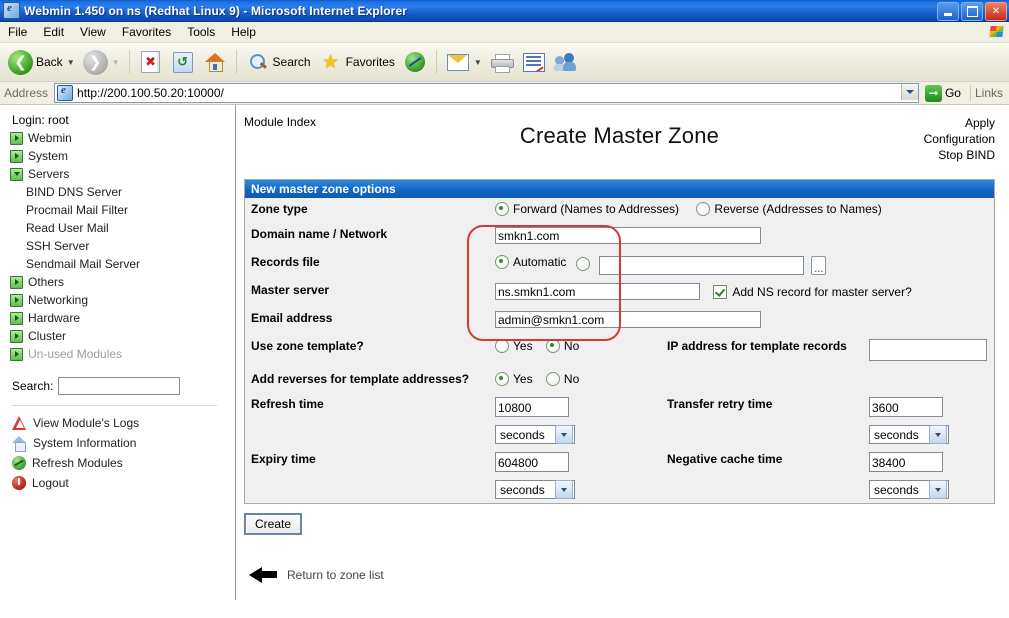 Image resolution: width=1009 pixels, height=618 pixels. What do you see at coordinates (122, 246) in the screenshot?
I see `sidebar-item-ssh-server: SSH Server` at bounding box center [122, 246].